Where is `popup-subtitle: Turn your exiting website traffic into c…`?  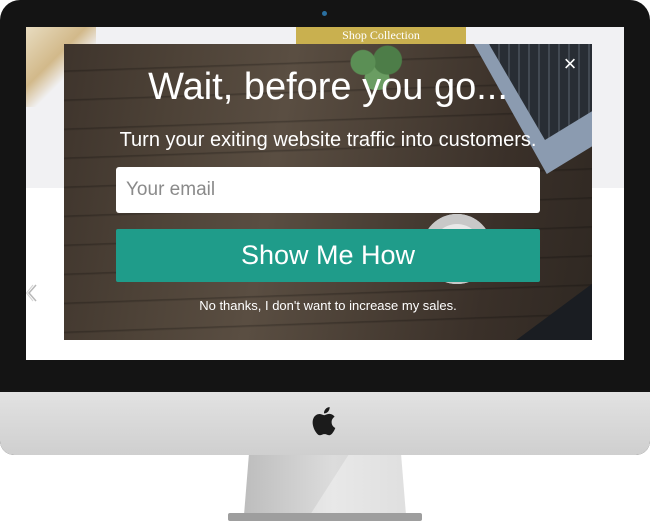
popup-subtitle: Turn your exiting website traffic into c… is located at coordinates (328, 140).